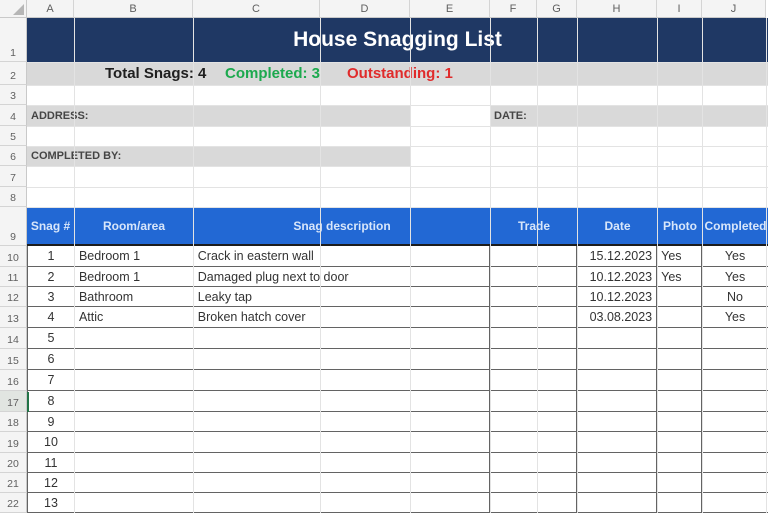 The image size is (768, 513). I want to click on row-header-17: 17, so click(13, 401).